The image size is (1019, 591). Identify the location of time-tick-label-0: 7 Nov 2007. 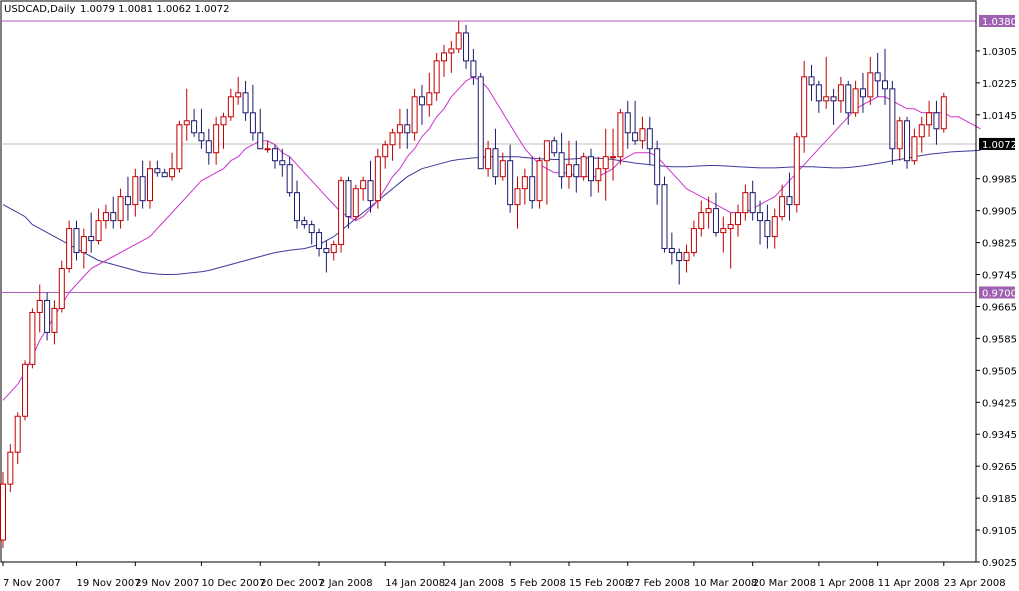
(32, 583).